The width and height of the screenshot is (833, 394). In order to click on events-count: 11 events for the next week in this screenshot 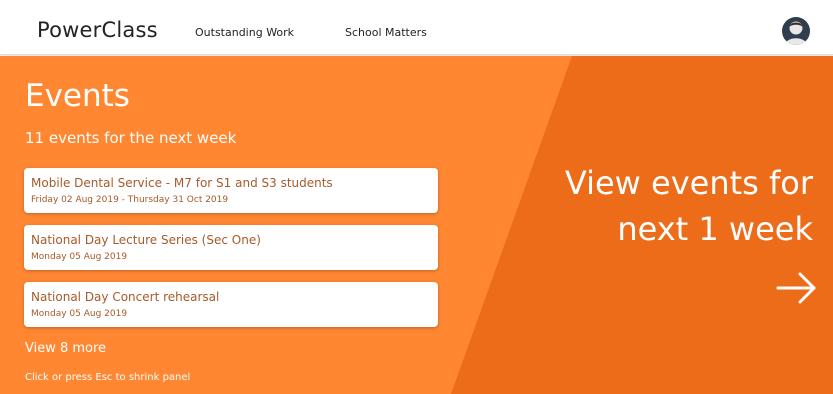, I will do `click(131, 138)`.